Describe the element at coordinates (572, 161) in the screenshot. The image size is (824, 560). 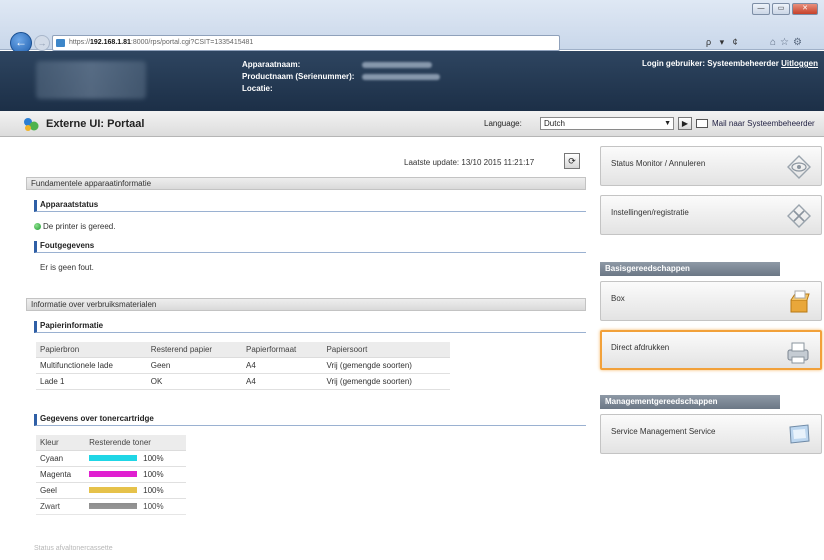
I see `refresh-button: ⟳` at that location.